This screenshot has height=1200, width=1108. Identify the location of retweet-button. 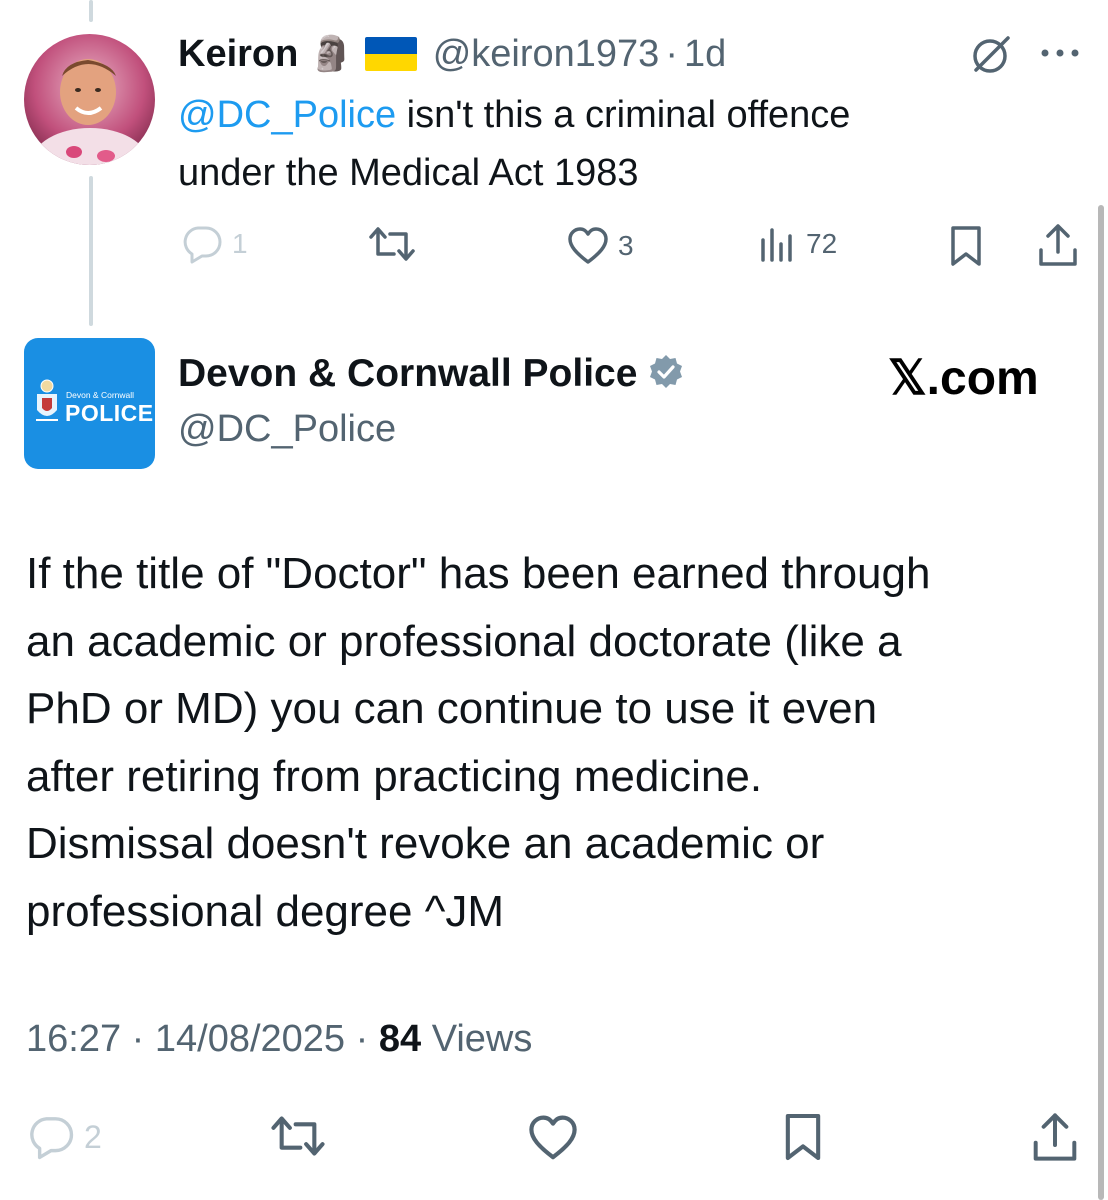
(392, 246).